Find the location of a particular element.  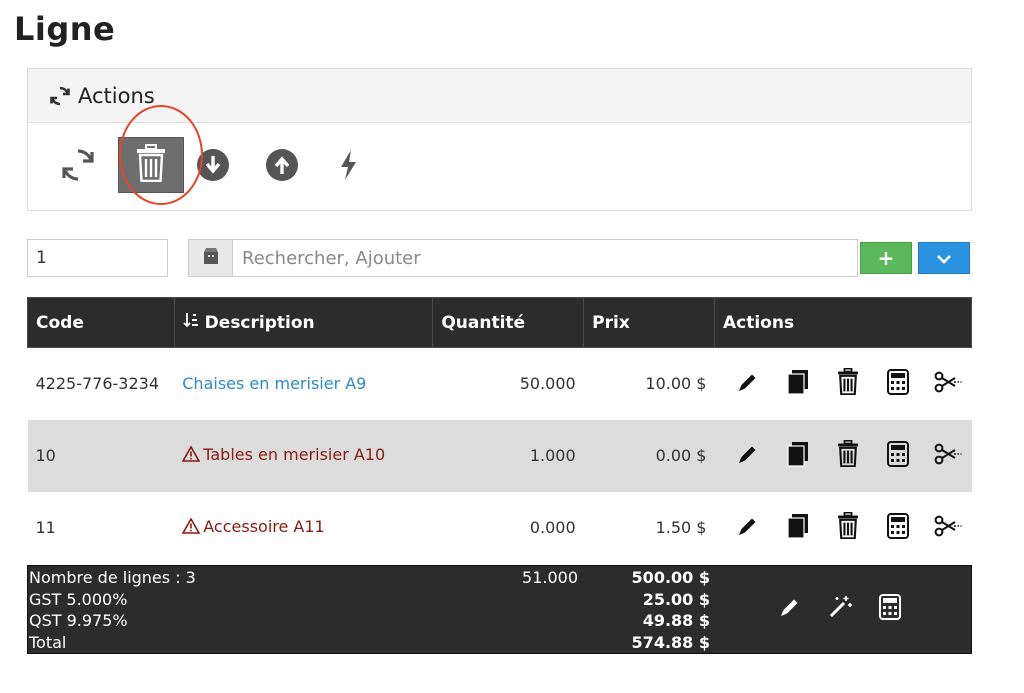

total-amount: 574.88 $ is located at coordinates (670, 642).